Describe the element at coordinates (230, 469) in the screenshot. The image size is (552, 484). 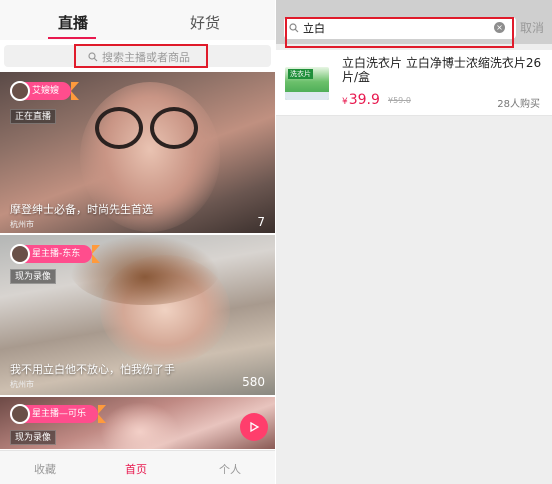
I see `nav-profile: 个人` at that location.